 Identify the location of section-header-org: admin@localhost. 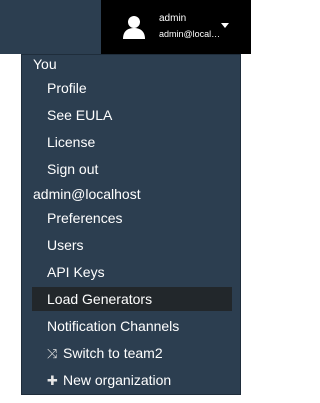
(87, 194).